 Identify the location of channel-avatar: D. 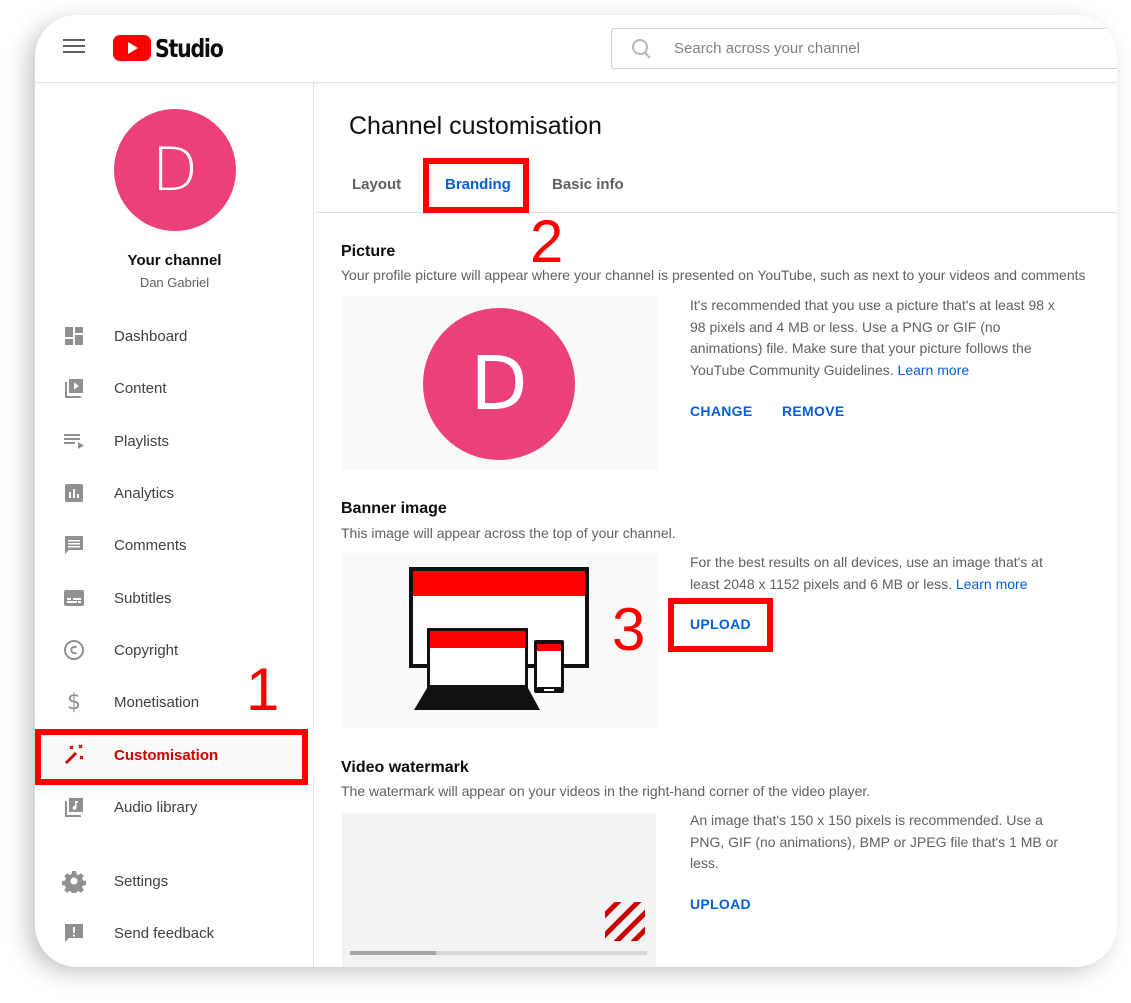
(175, 170).